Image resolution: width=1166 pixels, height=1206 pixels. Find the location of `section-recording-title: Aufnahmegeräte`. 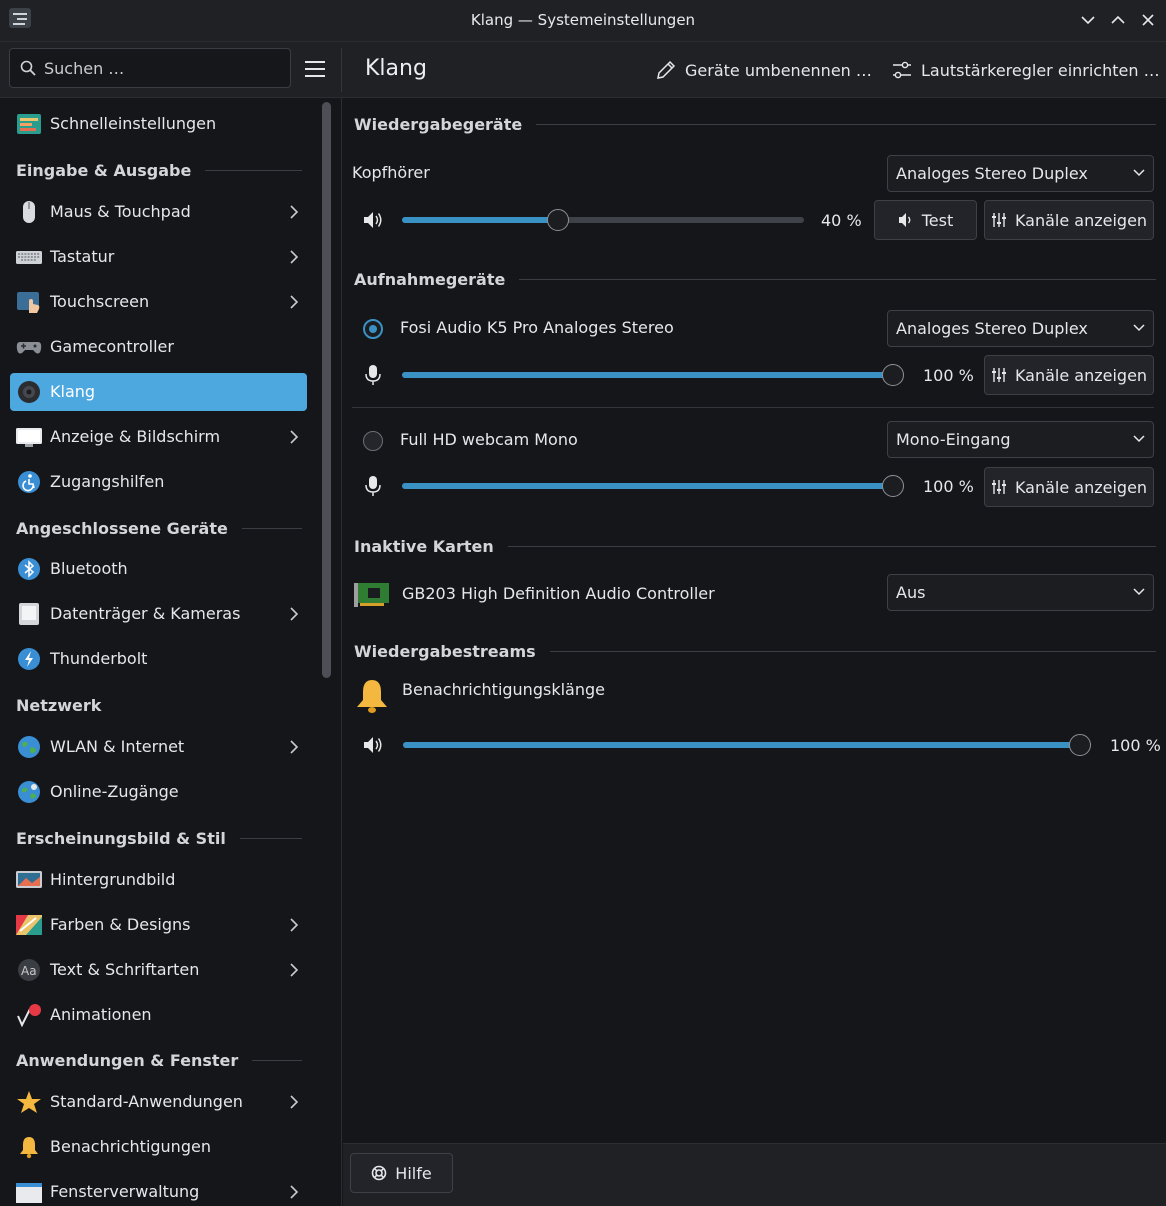

section-recording-title: Aufnahmegeräte is located at coordinates (430, 279).